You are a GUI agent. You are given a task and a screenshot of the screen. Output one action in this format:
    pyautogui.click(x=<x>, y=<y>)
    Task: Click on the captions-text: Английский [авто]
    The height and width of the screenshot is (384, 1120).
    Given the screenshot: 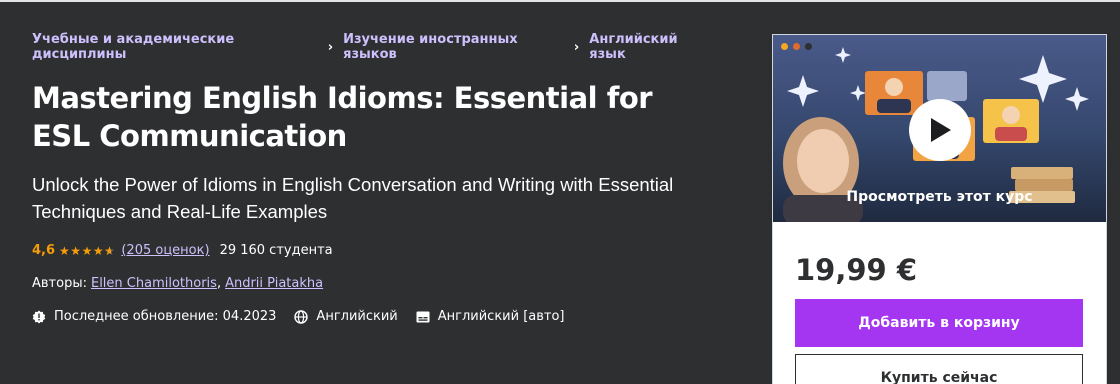 What is the action you would take?
    pyautogui.click(x=501, y=316)
    